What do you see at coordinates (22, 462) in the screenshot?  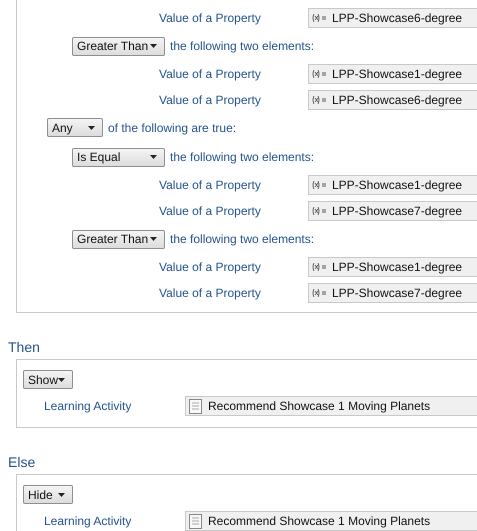 I see `section-title: Else` at bounding box center [22, 462].